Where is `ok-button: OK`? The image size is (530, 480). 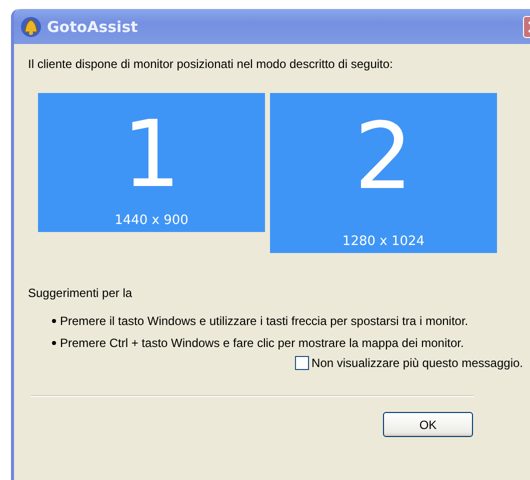
ok-button: OK is located at coordinates (428, 424).